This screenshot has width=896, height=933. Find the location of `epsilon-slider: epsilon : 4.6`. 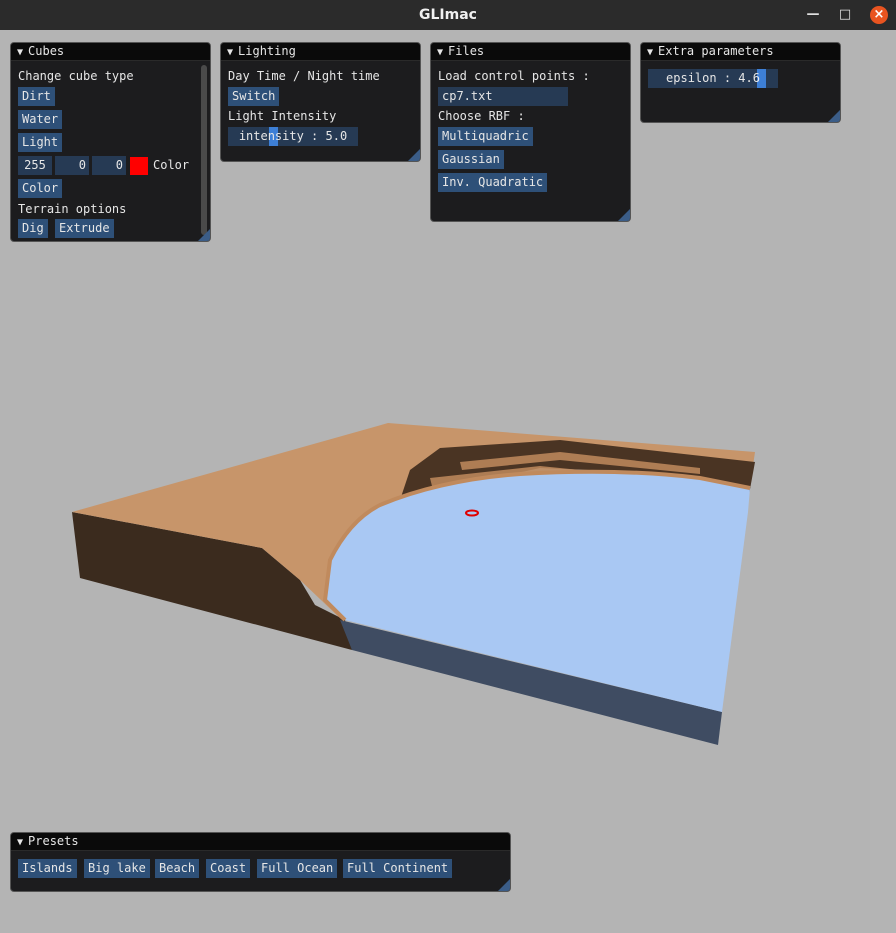

epsilon-slider: epsilon : 4.6 is located at coordinates (713, 78).